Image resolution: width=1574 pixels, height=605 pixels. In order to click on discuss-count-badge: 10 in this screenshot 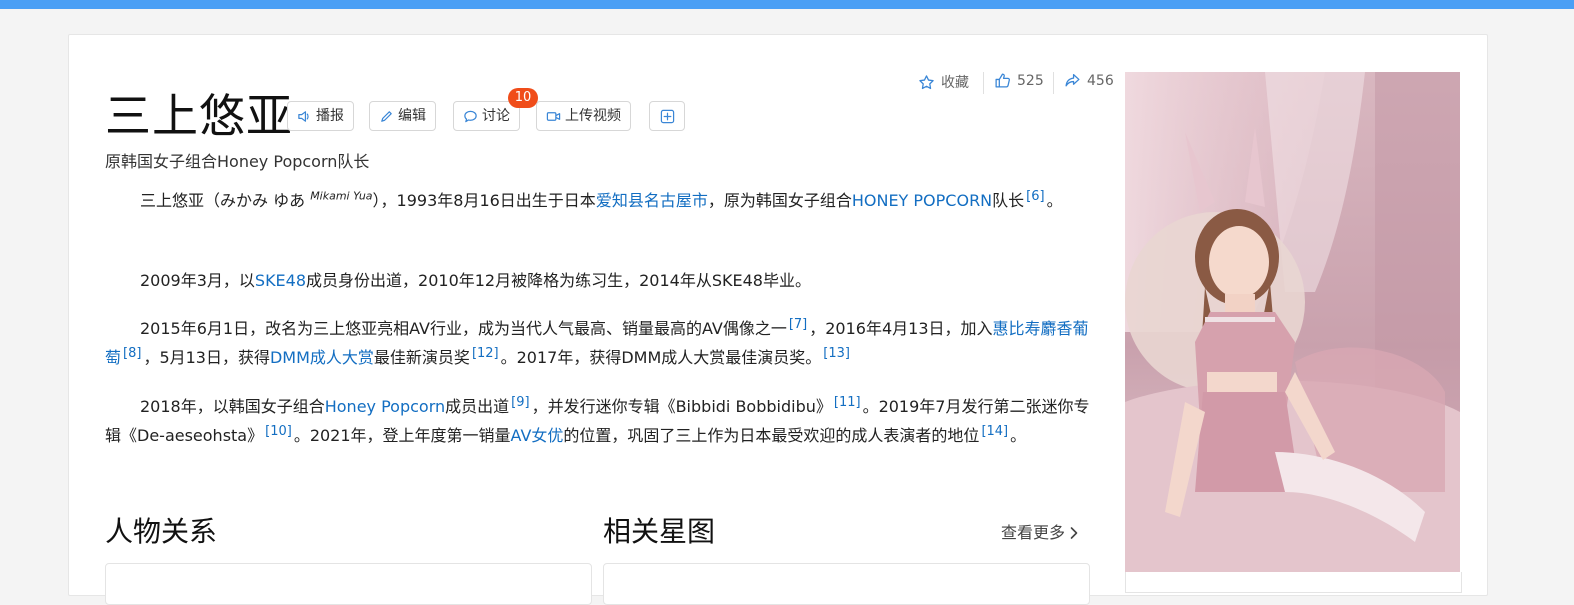, I will do `click(523, 98)`.